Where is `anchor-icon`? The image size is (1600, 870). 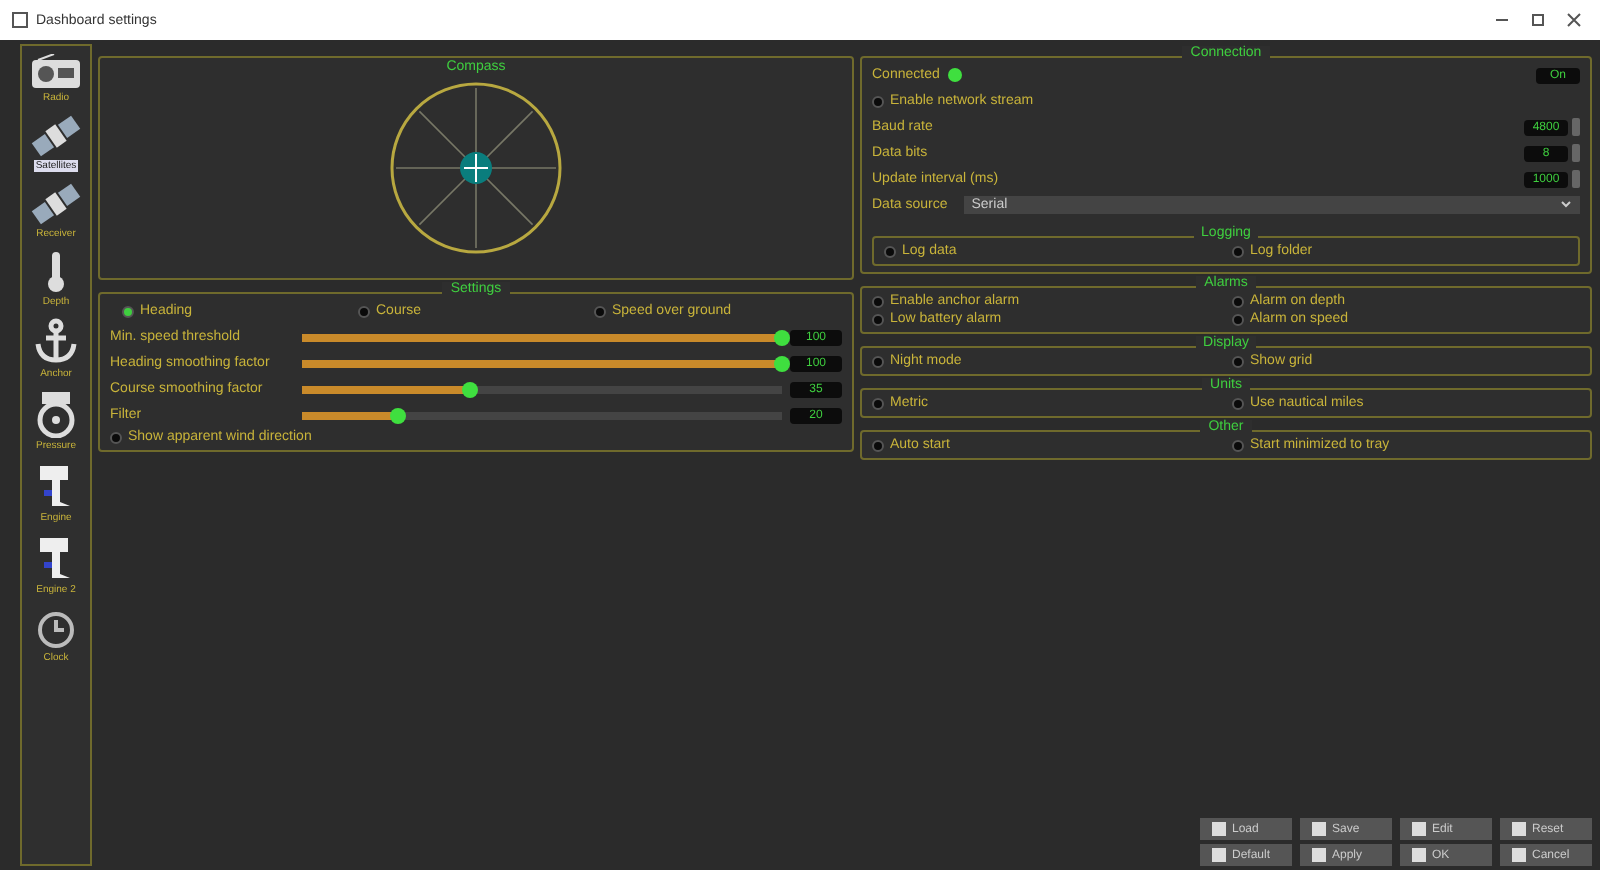
anchor-icon is located at coordinates (56, 342).